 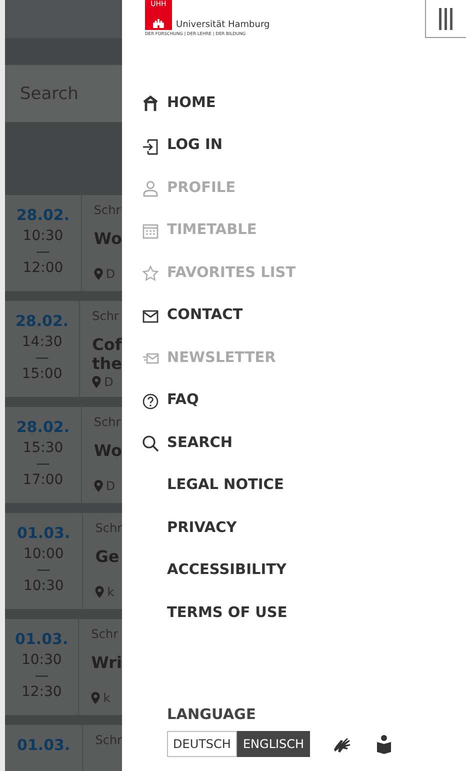 What do you see at coordinates (42, 374) in the screenshot?
I see `event-end-time: 15:00` at bounding box center [42, 374].